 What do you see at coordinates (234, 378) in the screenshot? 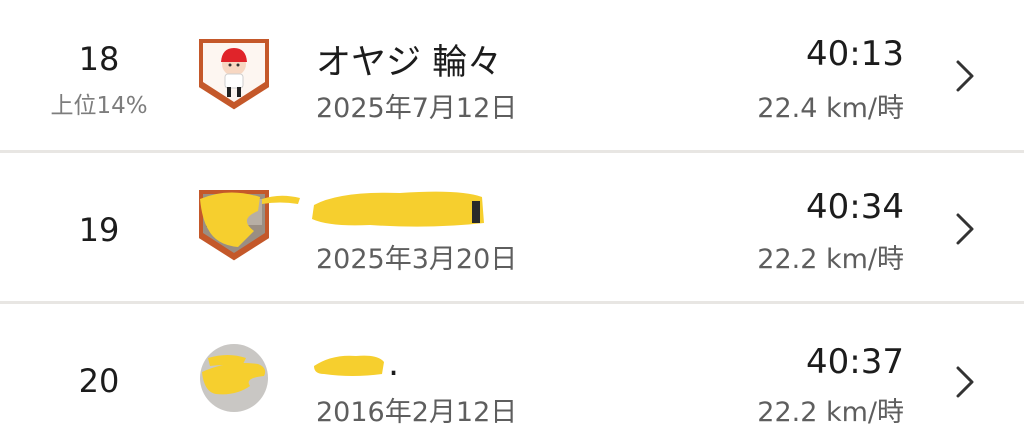
I see `round-photo-avatar-icon` at bounding box center [234, 378].